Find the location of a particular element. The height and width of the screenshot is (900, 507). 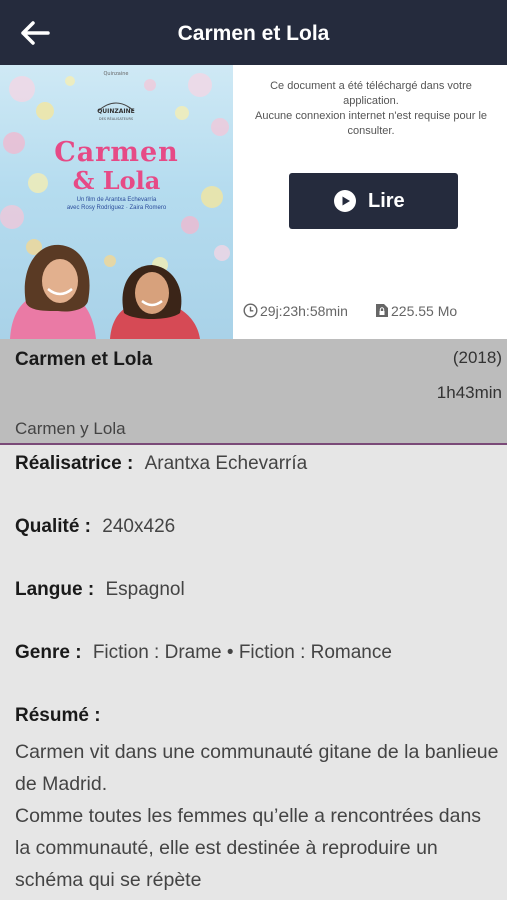

movie-year: (2018) is located at coordinates (477, 357).